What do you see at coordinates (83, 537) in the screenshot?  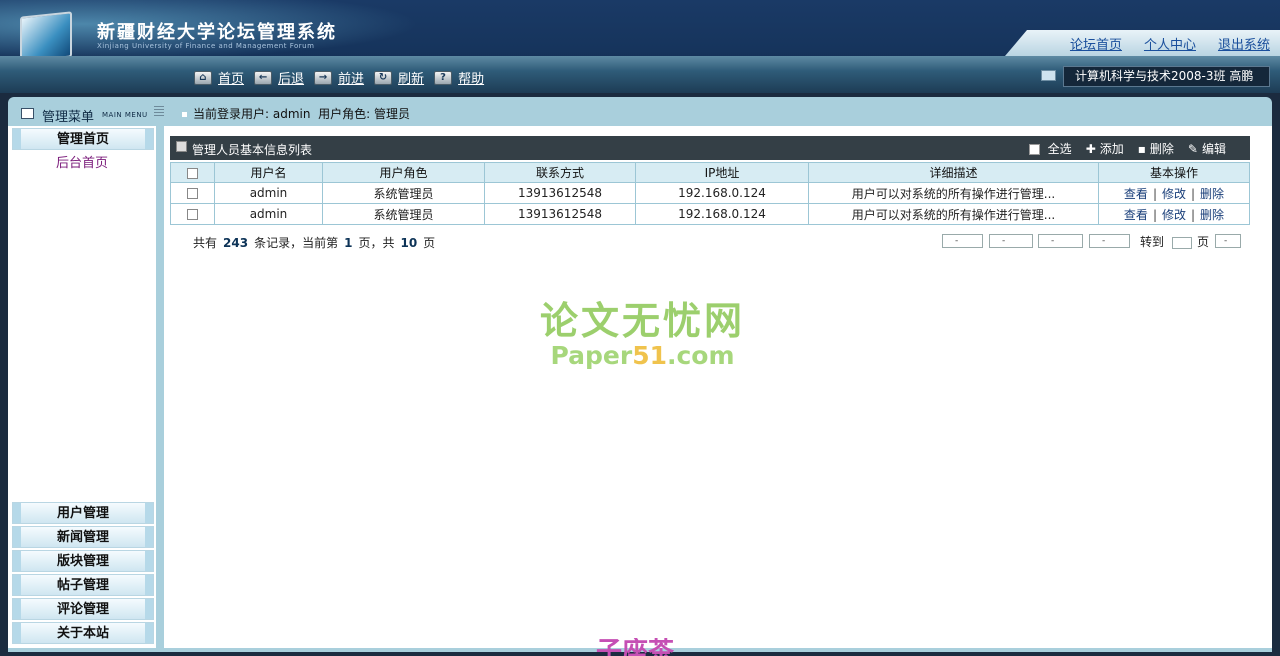 I see `menu-news-manage: 新闻管理` at bounding box center [83, 537].